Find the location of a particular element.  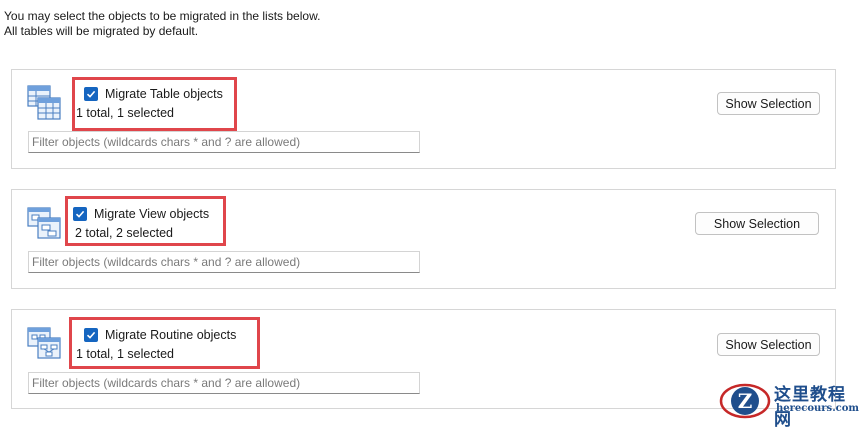

watermark-z-logo-icon: Z is located at coordinates (745, 401).